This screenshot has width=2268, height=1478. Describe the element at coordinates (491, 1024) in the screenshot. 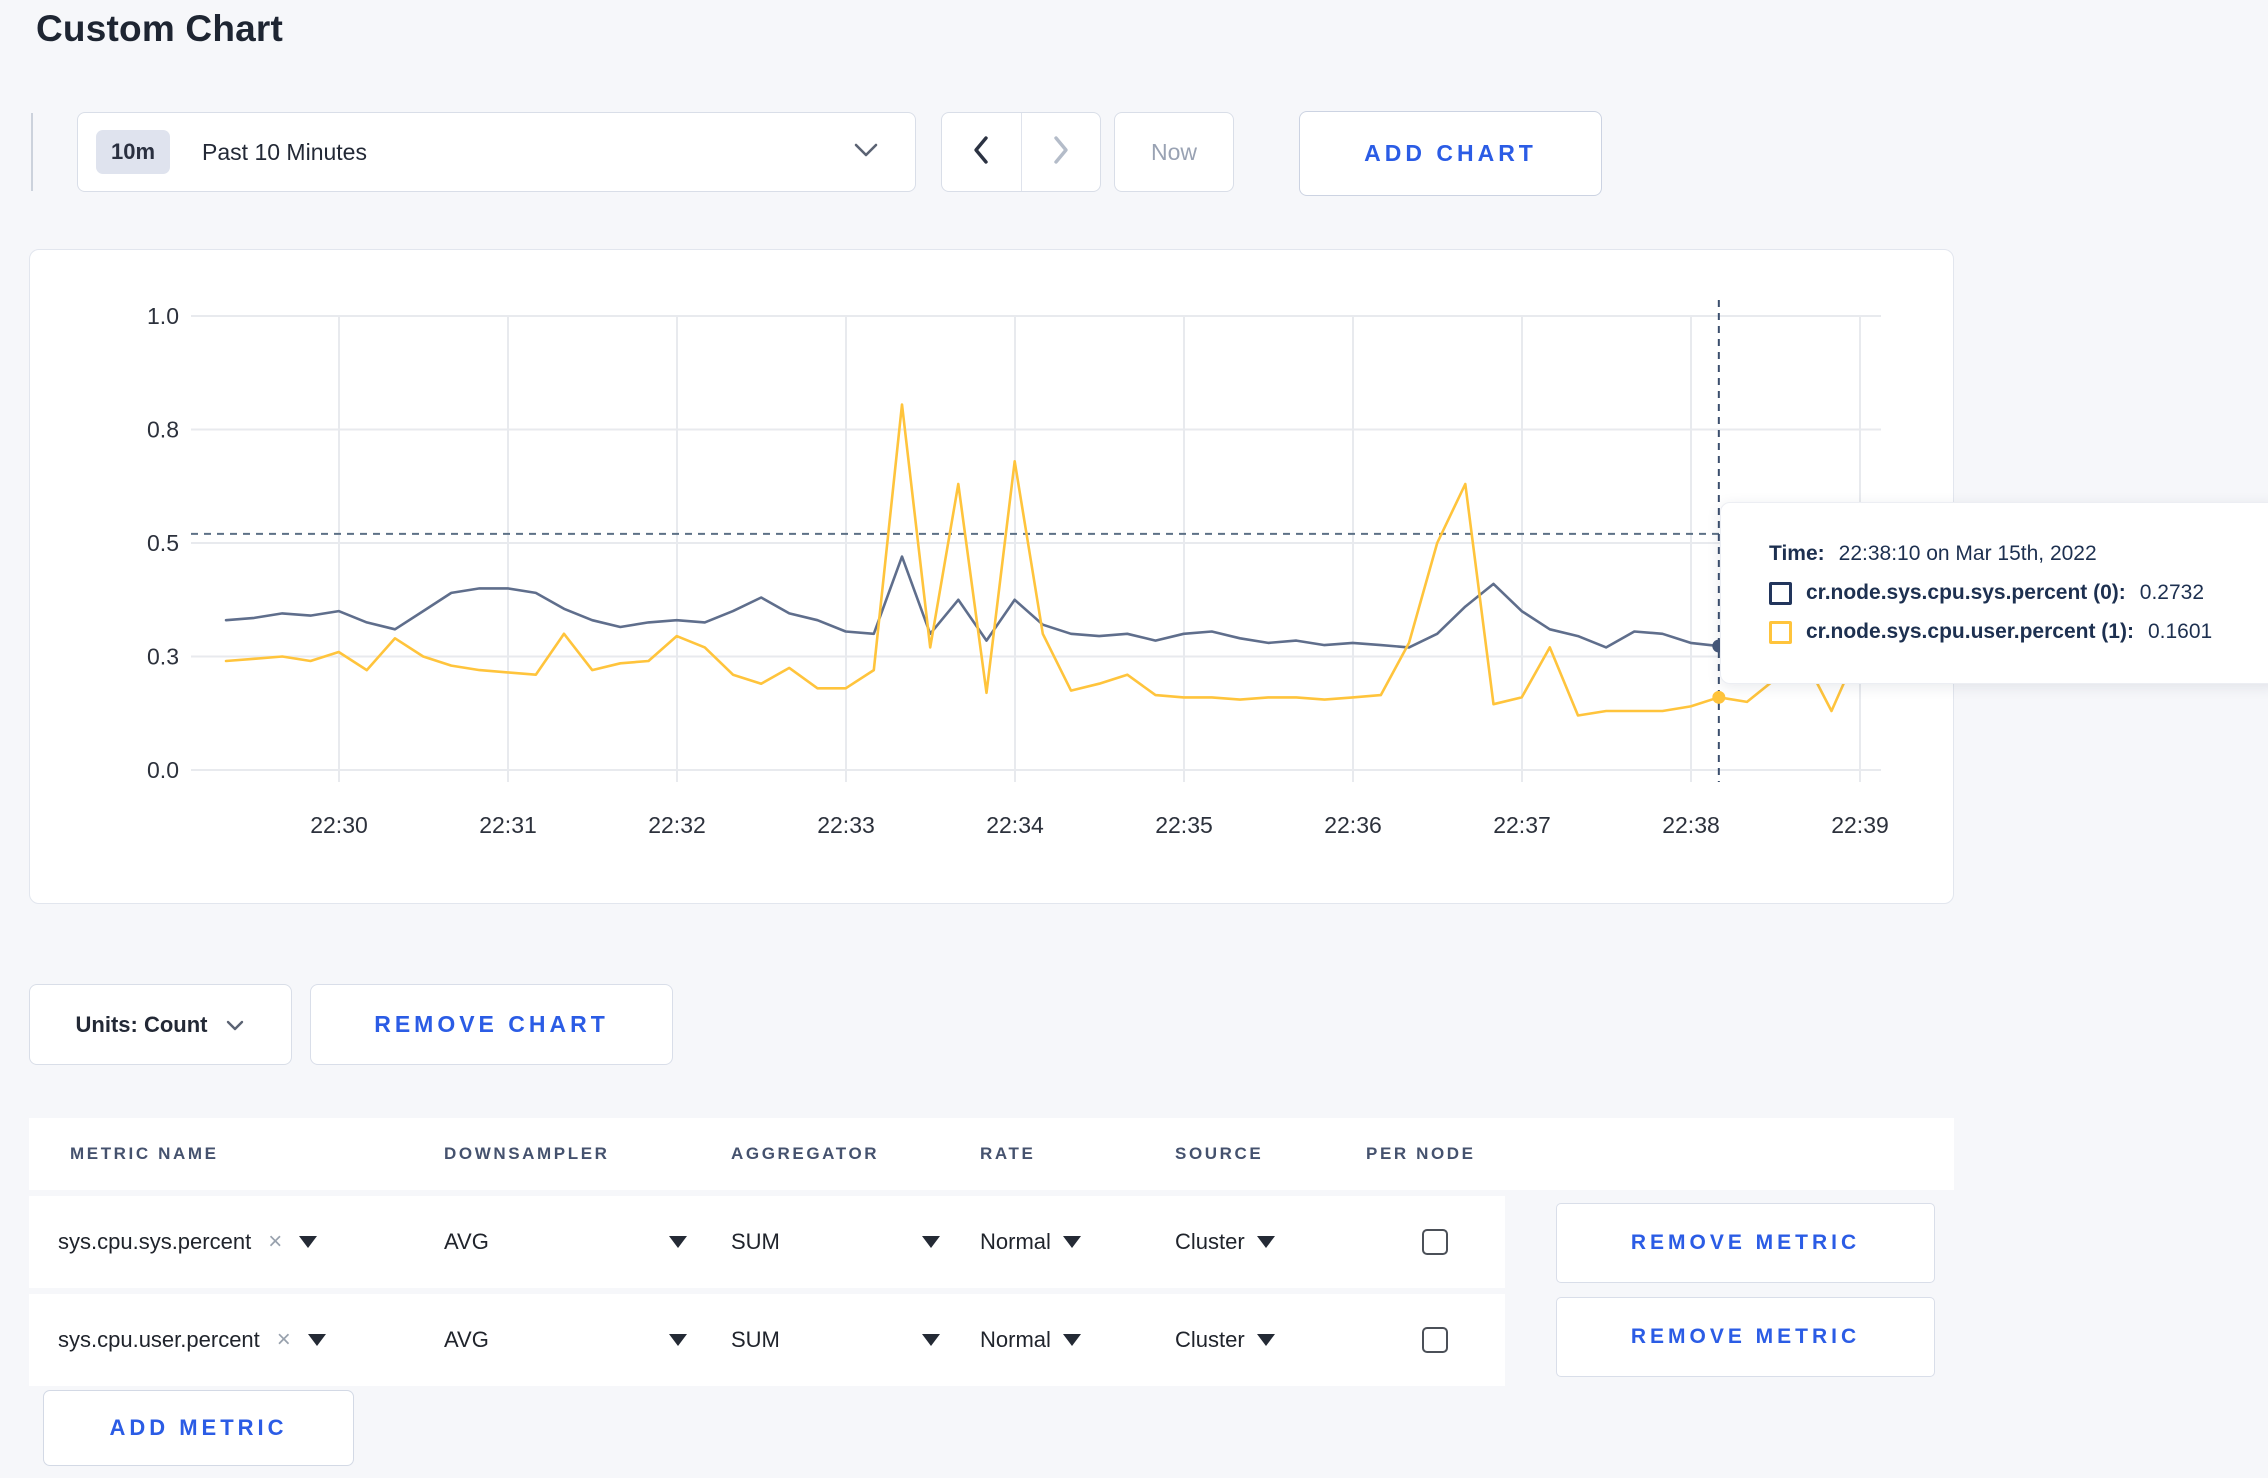

I see `remove-chart-button: REMOVE CHART` at that location.